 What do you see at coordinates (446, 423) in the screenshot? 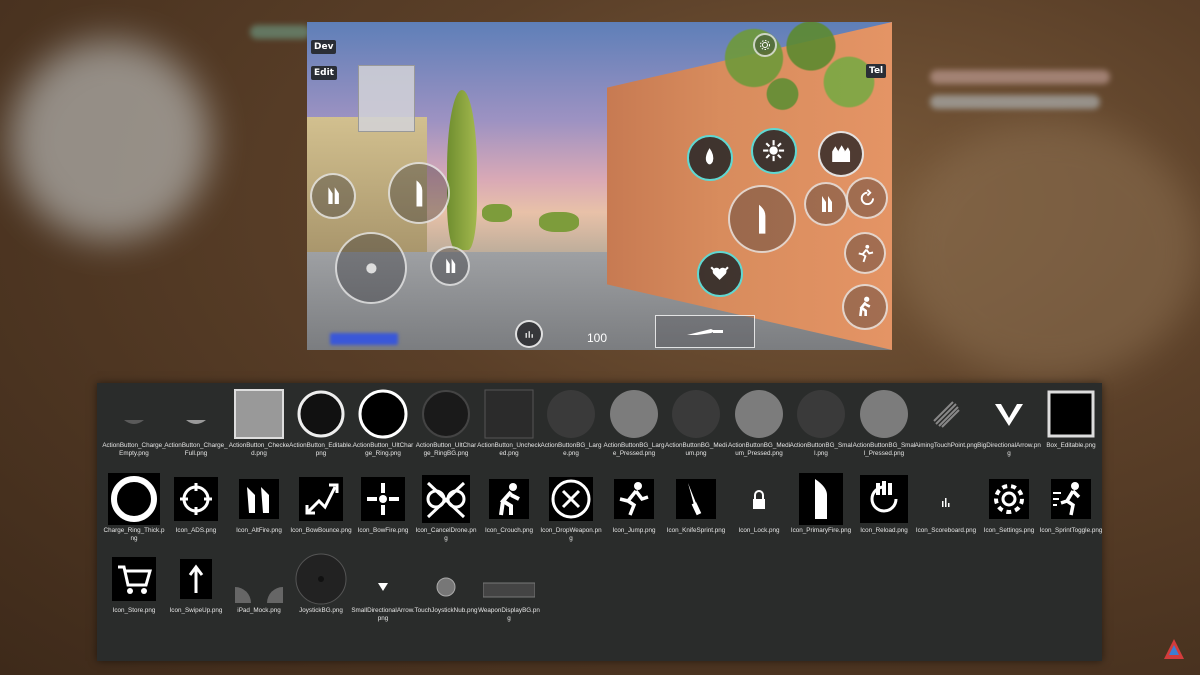
I see `asset-item: ActionButton_UltCharge_RingBG.png` at bounding box center [446, 423].